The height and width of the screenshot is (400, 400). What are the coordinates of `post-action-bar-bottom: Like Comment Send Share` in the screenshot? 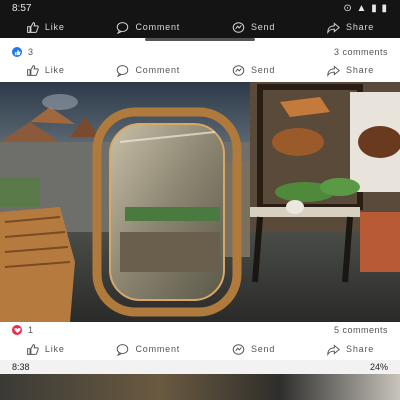 It's located at (200, 349).